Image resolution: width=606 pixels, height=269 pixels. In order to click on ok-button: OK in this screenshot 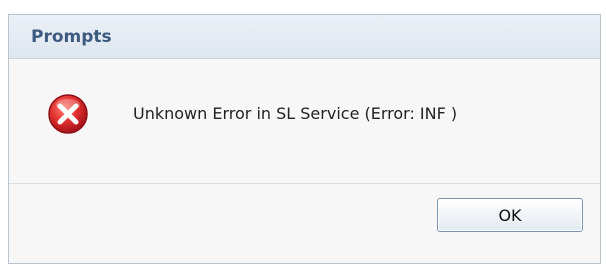, I will do `click(510, 215)`.